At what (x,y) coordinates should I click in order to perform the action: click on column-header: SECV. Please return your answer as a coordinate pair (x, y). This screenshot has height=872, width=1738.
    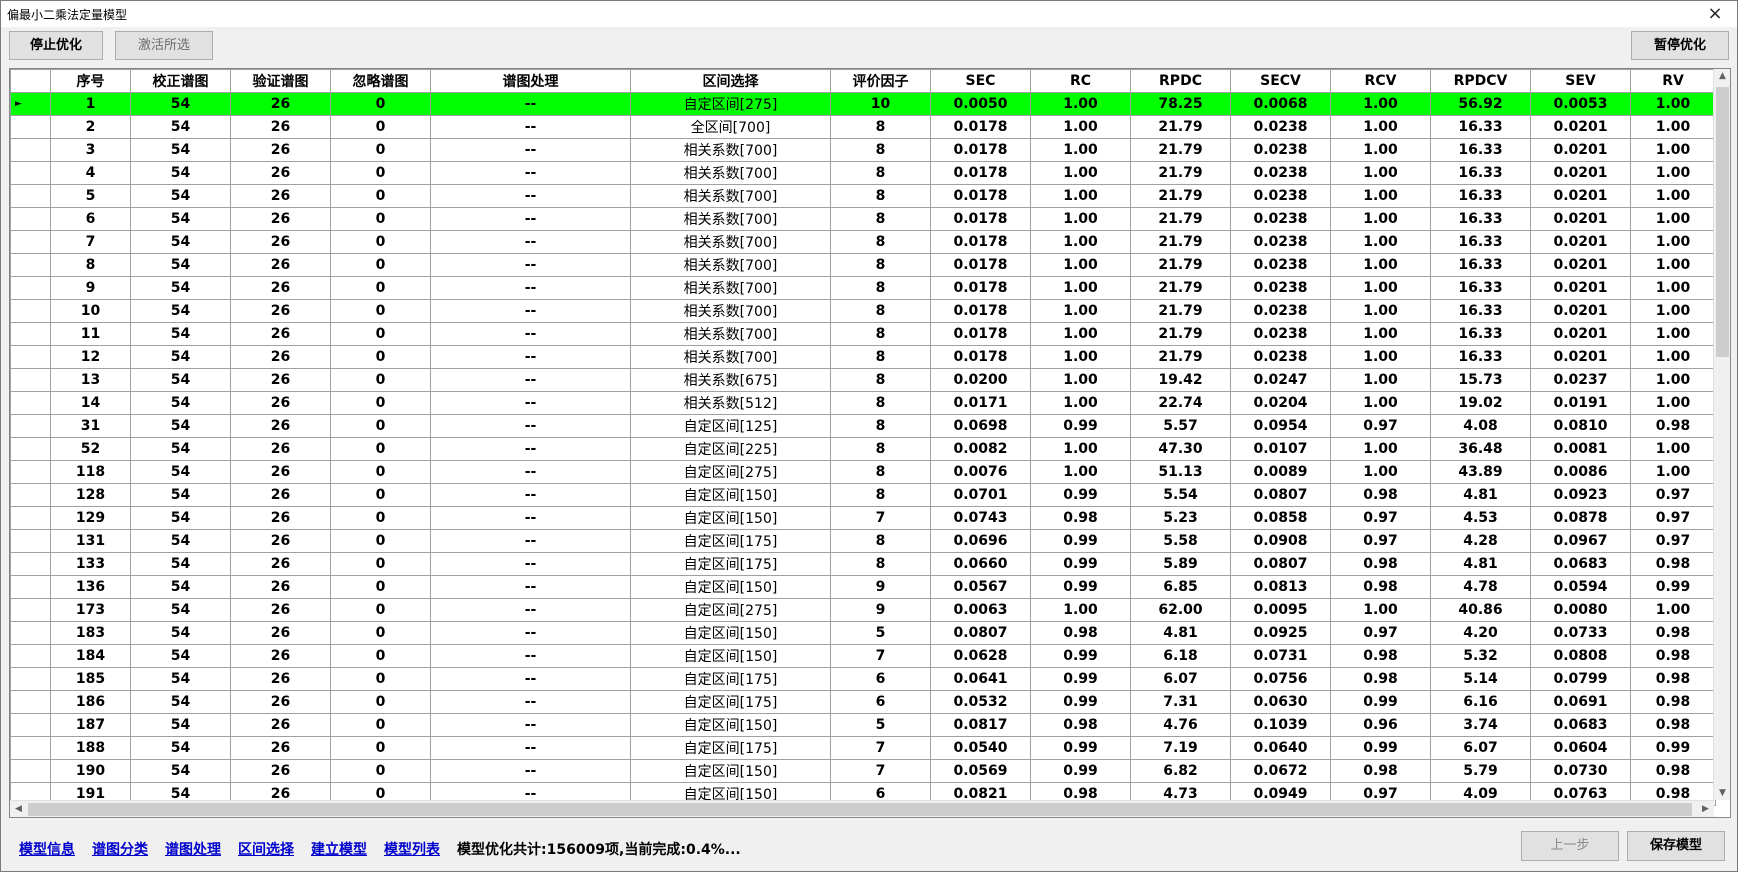
    Looking at the image, I should click on (1280, 81).